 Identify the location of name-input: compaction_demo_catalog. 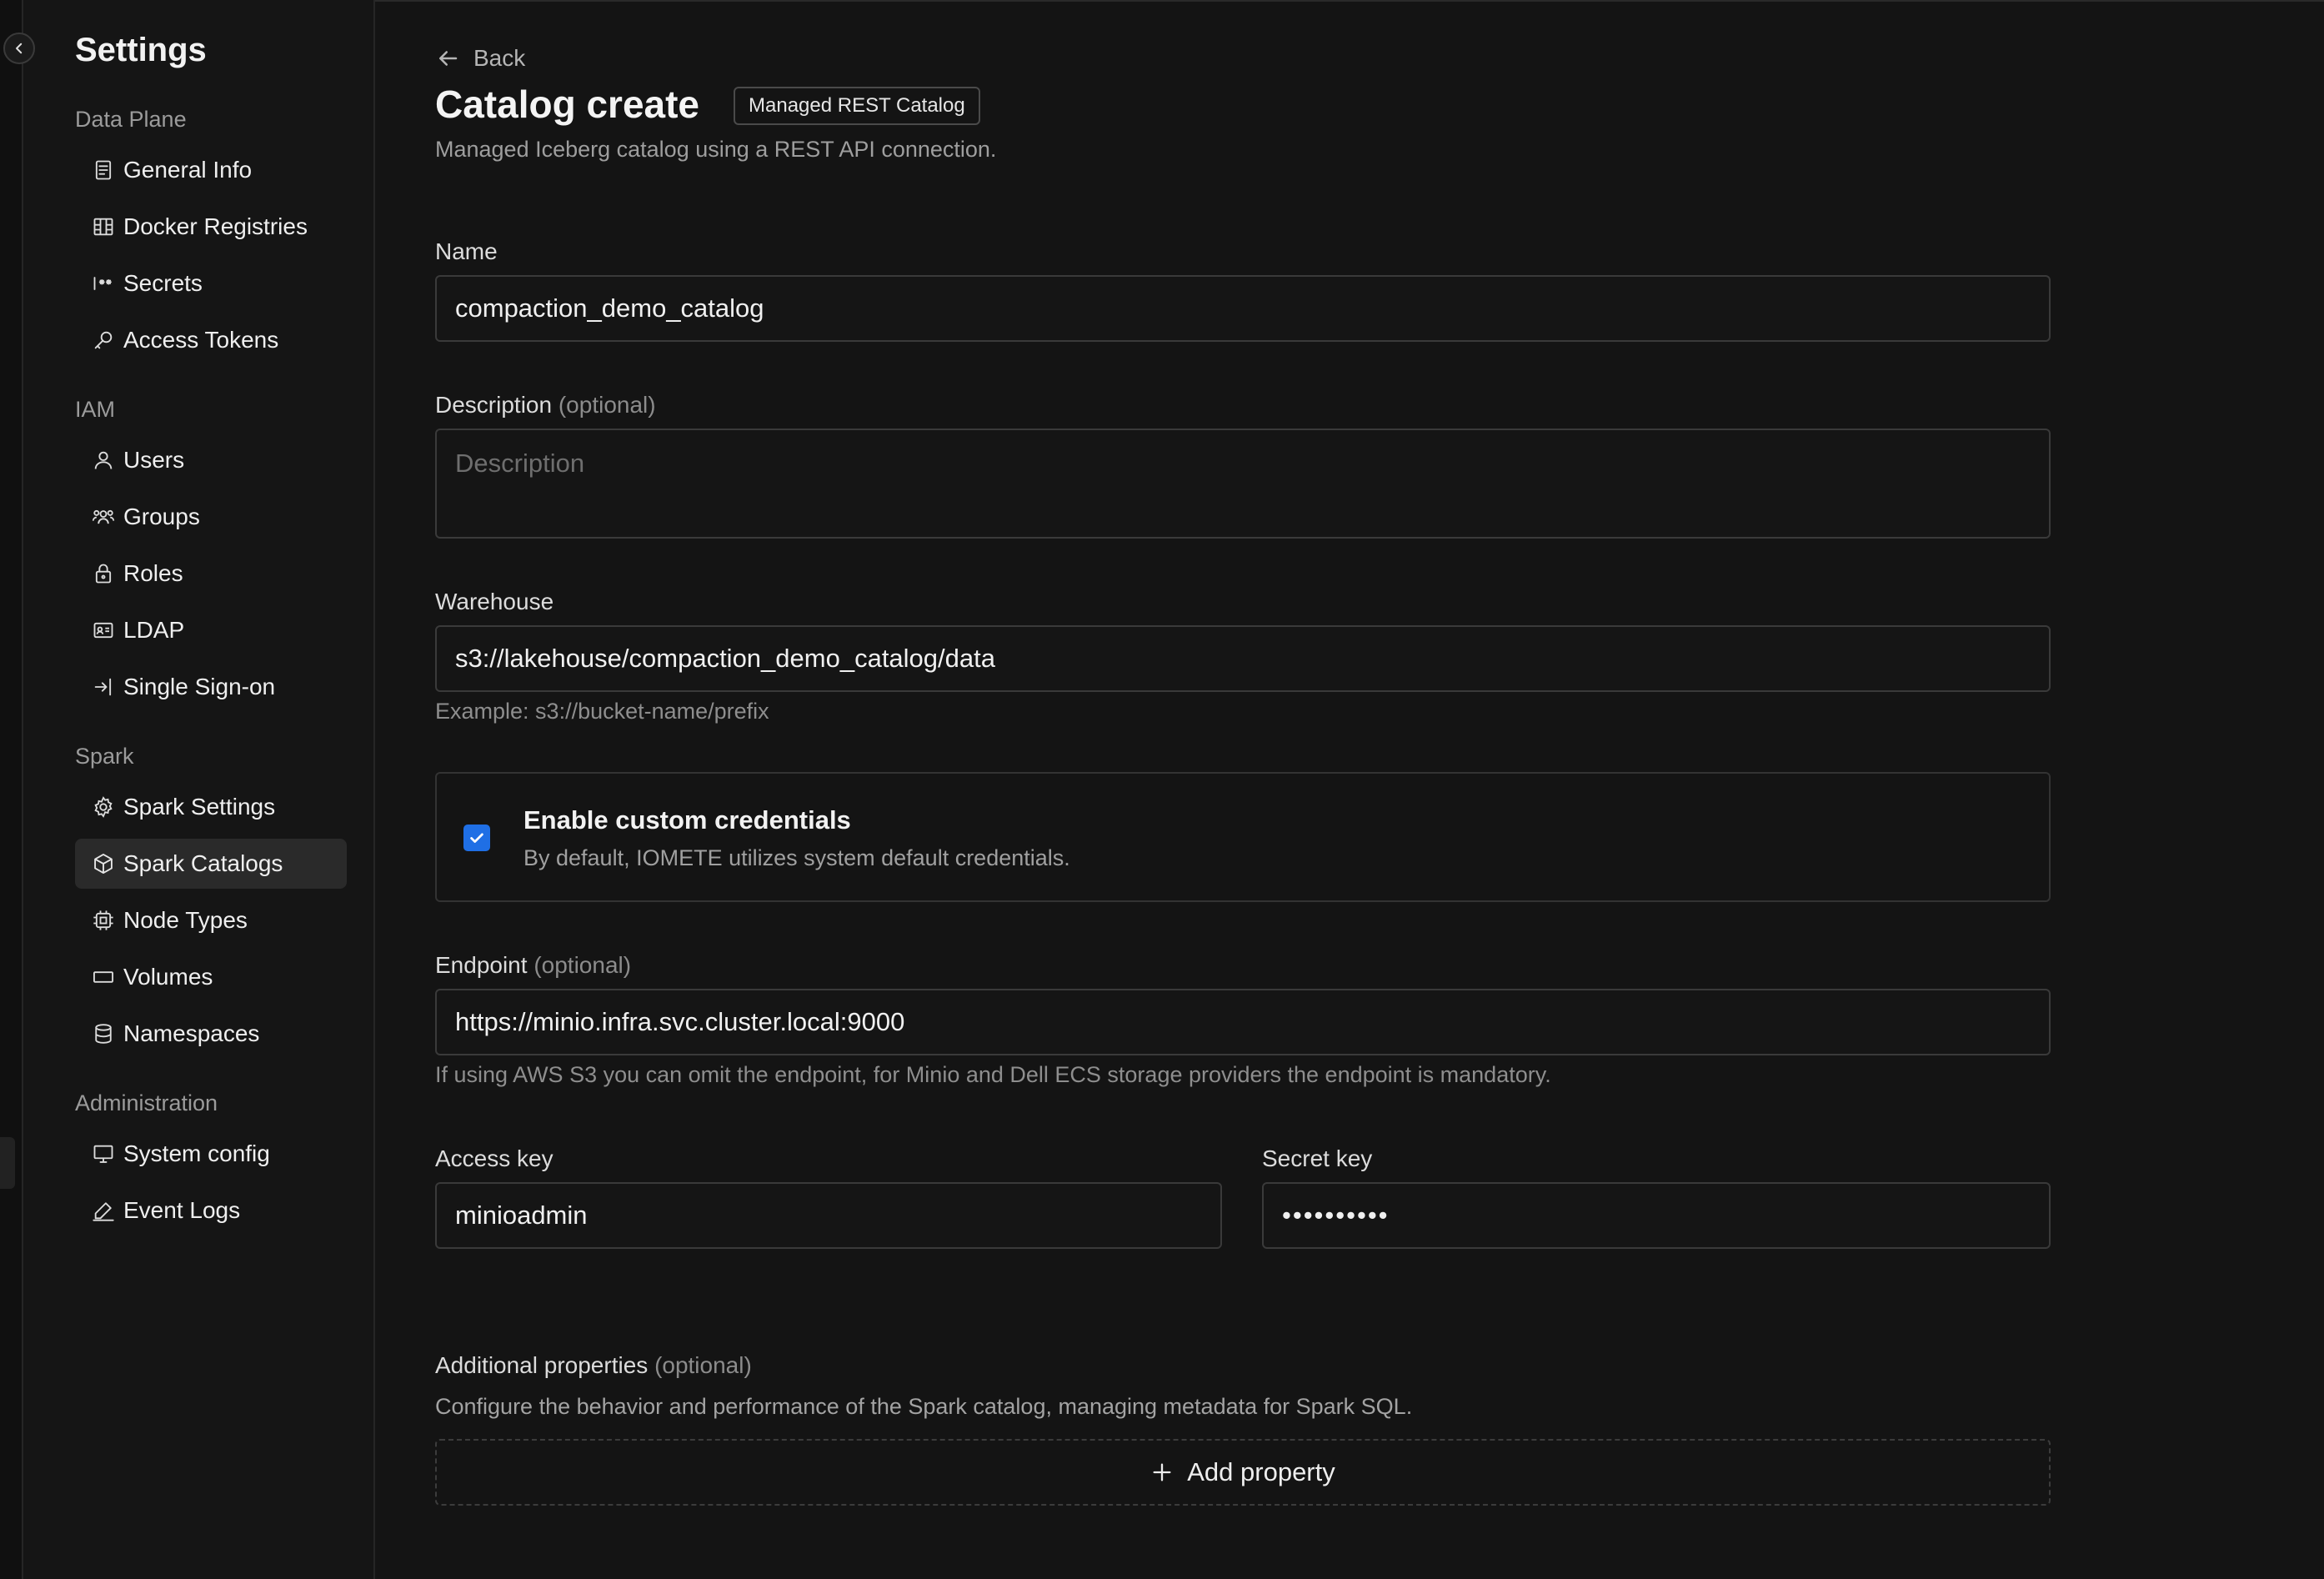
(1243, 309).